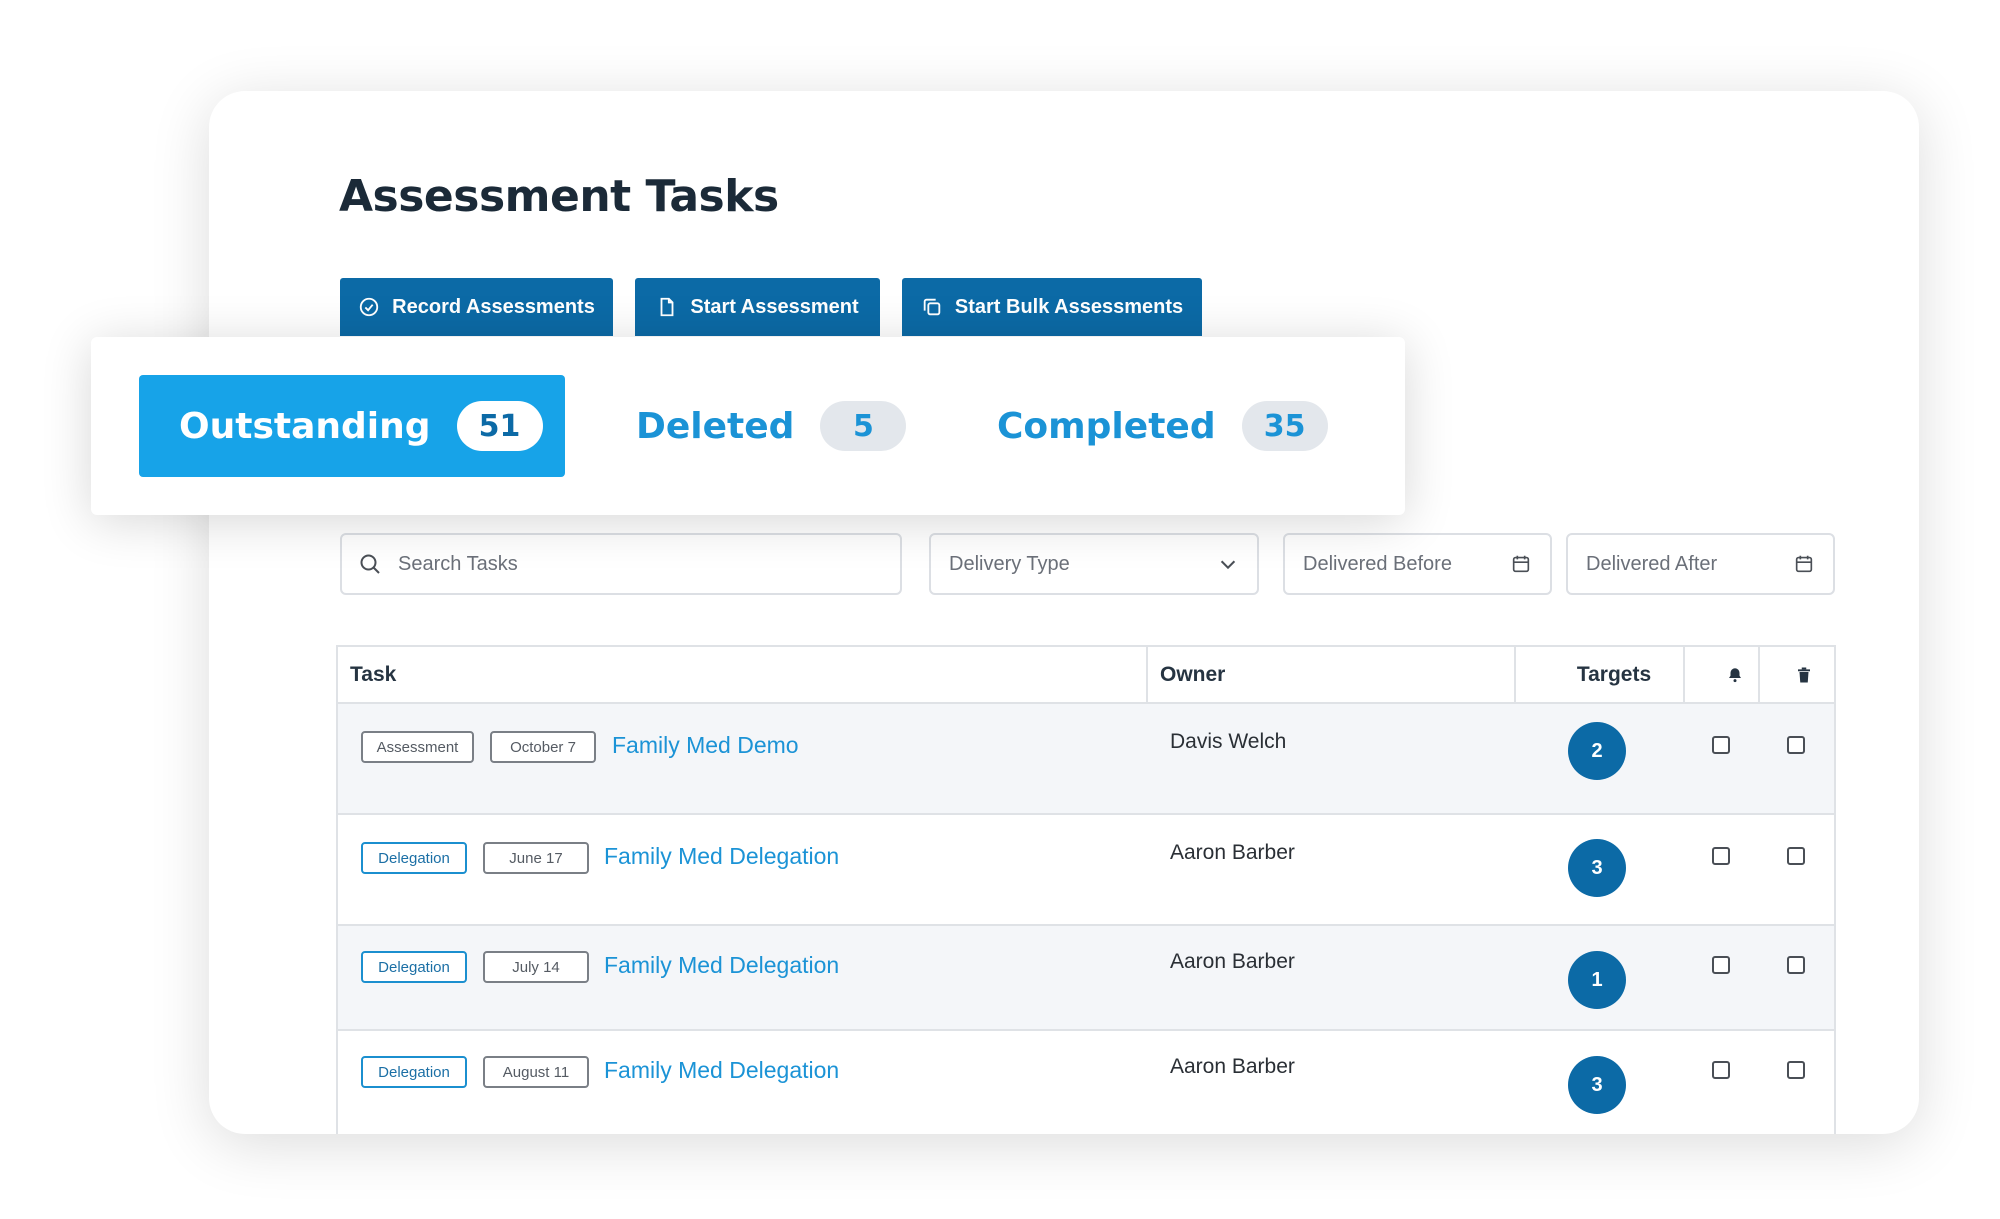 This screenshot has height=1219, width=2000. I want to click on delivered-after-placeholder: Delivered After, so click(1652, 563).